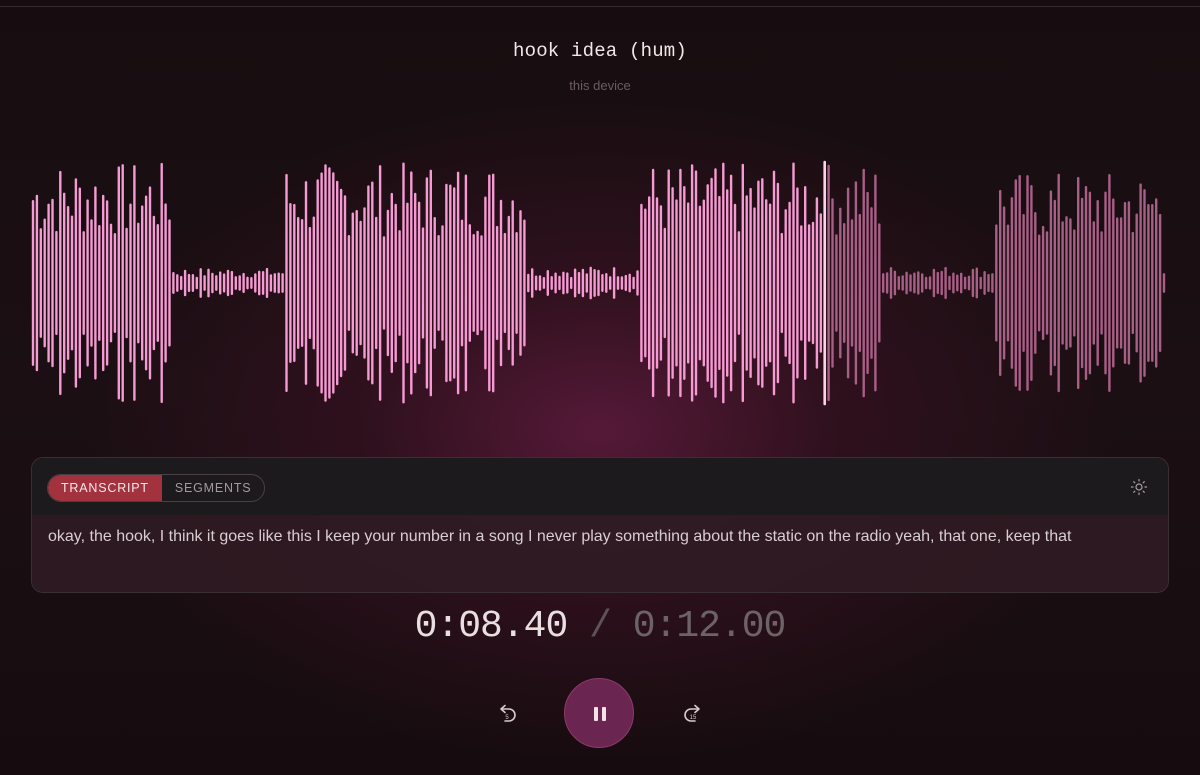 The image size is (1200, 775). I want to click on recording-source: this device, so click(600, 85).